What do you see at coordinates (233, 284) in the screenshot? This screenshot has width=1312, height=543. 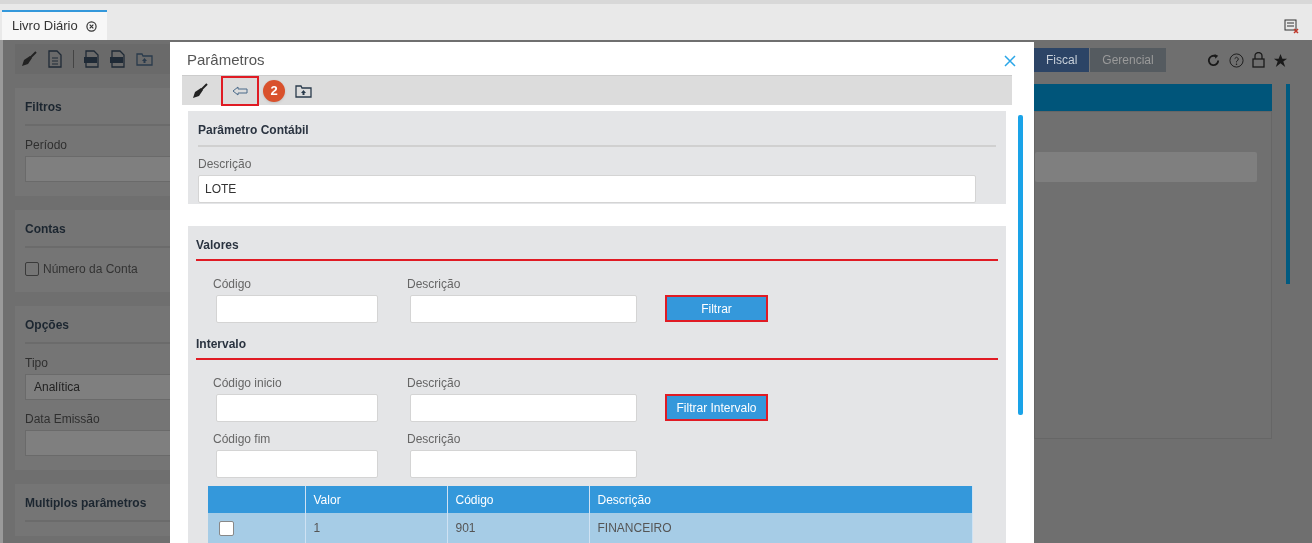 I see `field-label: Código` at bounding box center [233, 284].